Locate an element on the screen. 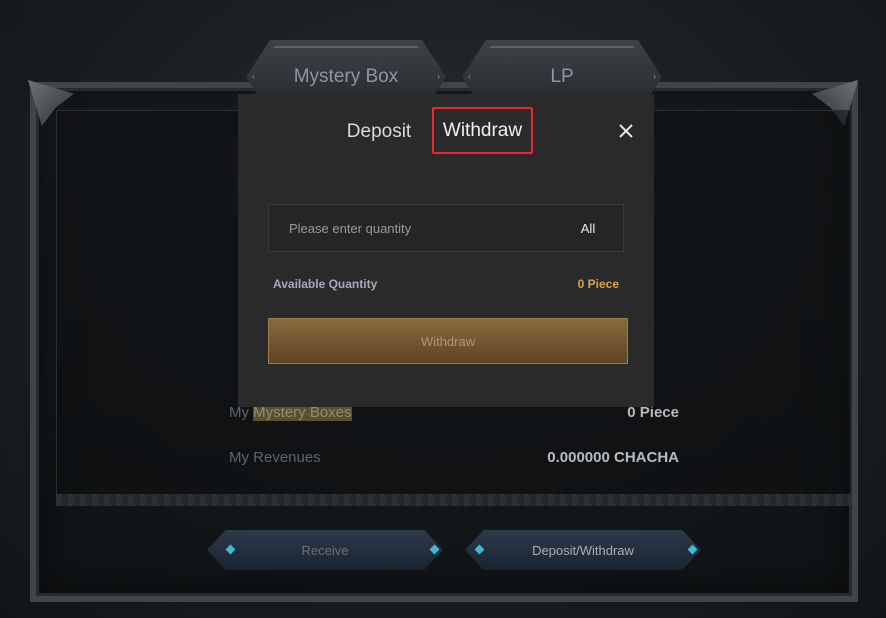 The height and width of the screenshot is (618, 886). panel-divider is located at coordinates (454, 500).